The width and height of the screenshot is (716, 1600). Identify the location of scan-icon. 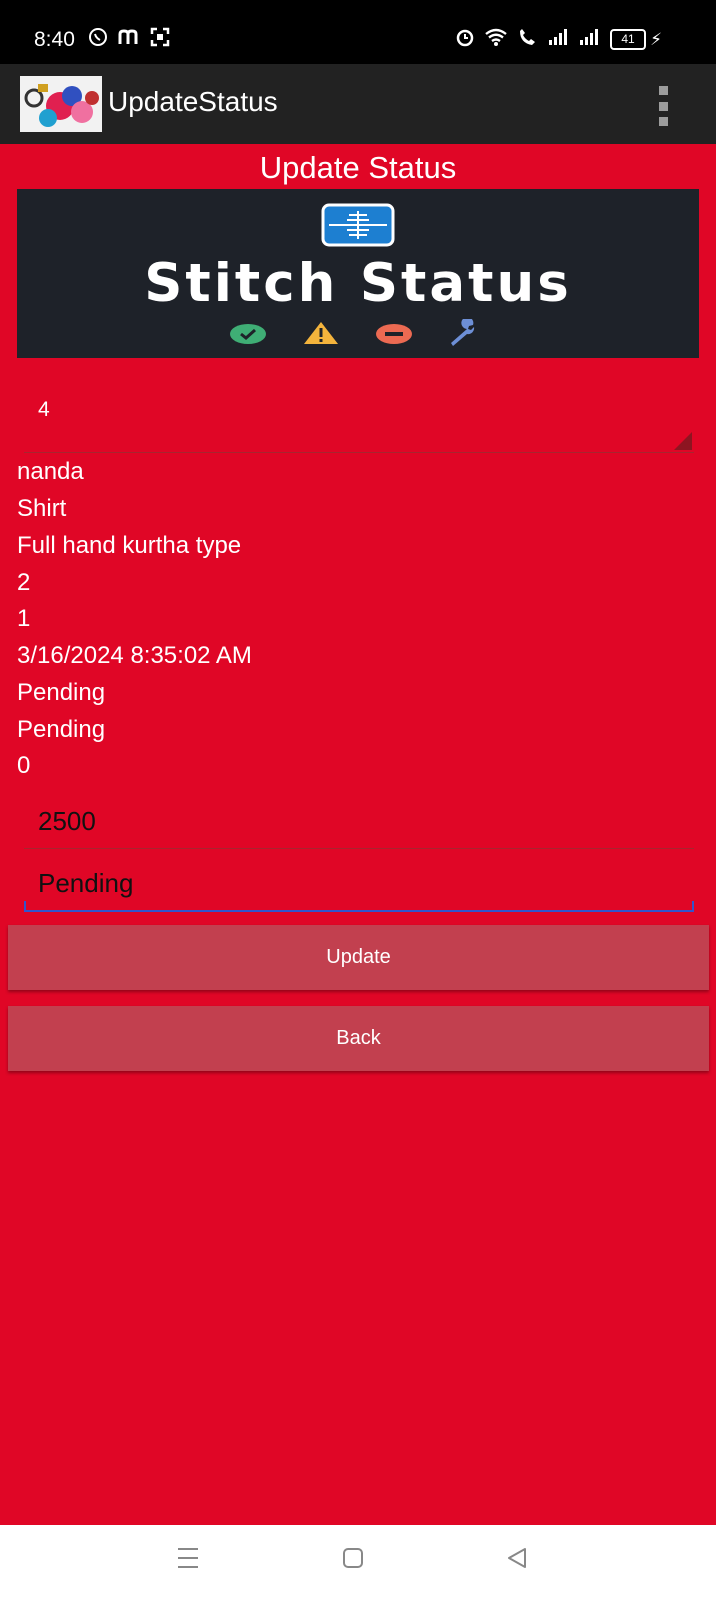
(160, 39).